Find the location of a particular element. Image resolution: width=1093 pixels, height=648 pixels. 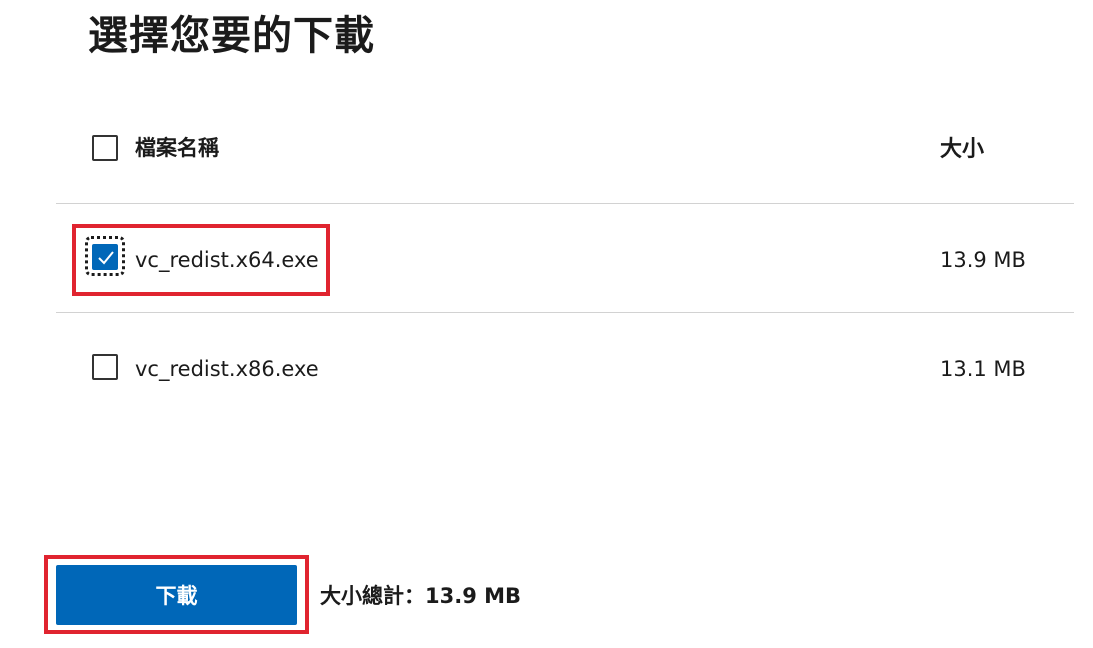

file-name-label: vc_redist.x86.exe is located at coordinates (227, 369).